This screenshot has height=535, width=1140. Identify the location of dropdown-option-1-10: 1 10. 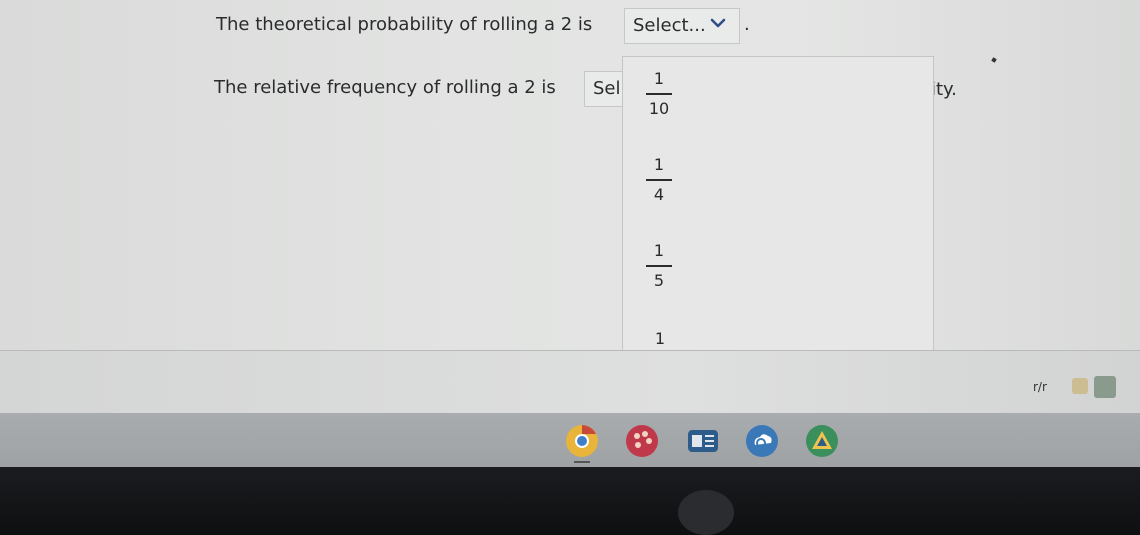
(778, 92).